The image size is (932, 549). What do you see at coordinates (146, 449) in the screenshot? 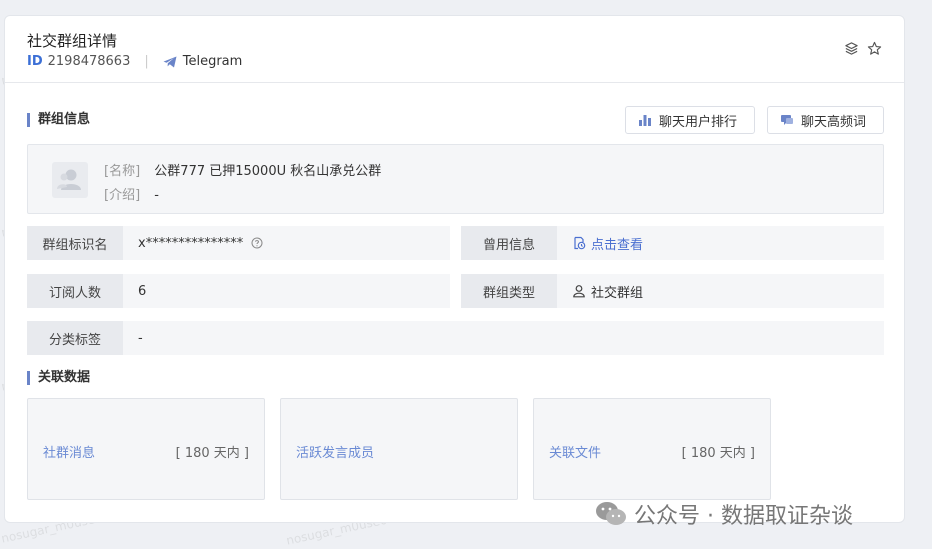
I see `tile-group-messages: 社群消息 [ 180 天内 ]` at bounding box center [146, 449].